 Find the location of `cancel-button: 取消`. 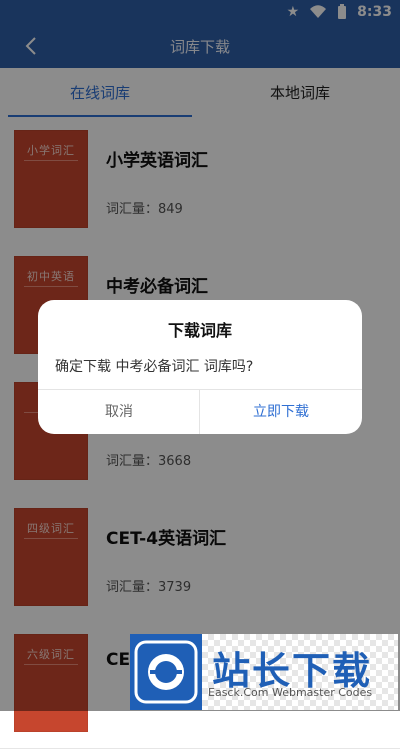

cancel-button: 取消 is located at coordinates (119, 412).